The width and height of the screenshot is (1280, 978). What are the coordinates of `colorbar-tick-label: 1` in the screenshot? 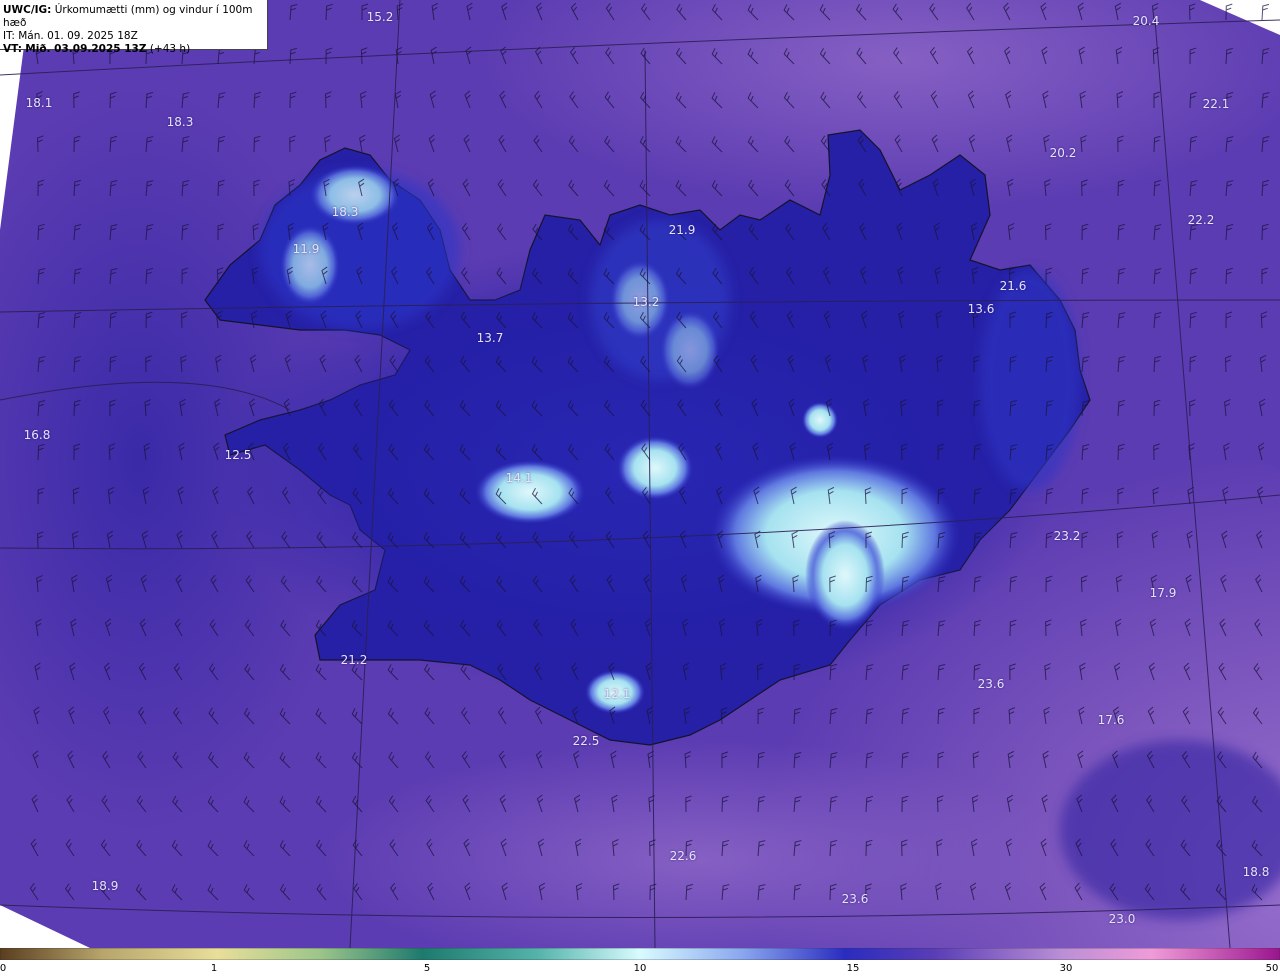 It's located at (214, 968).